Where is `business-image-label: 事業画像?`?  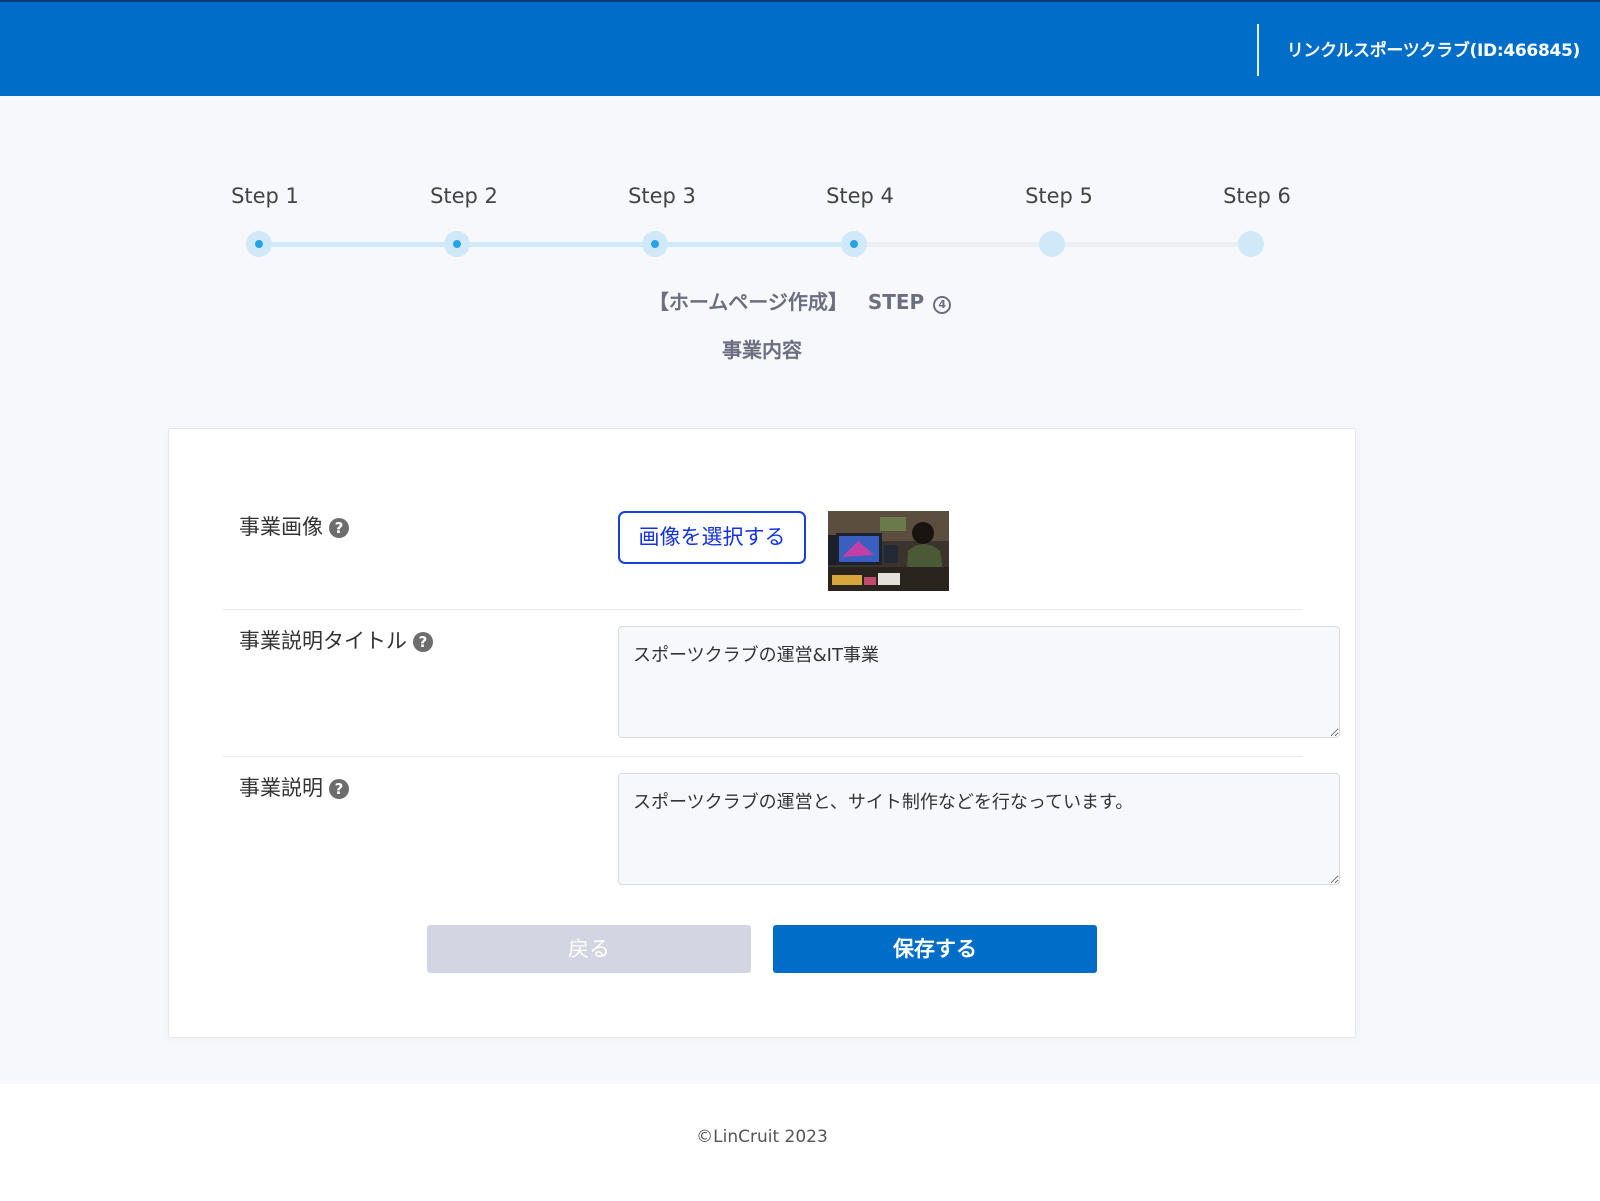
business-image-label: 事業画像? is located at coordinates (294, 526).